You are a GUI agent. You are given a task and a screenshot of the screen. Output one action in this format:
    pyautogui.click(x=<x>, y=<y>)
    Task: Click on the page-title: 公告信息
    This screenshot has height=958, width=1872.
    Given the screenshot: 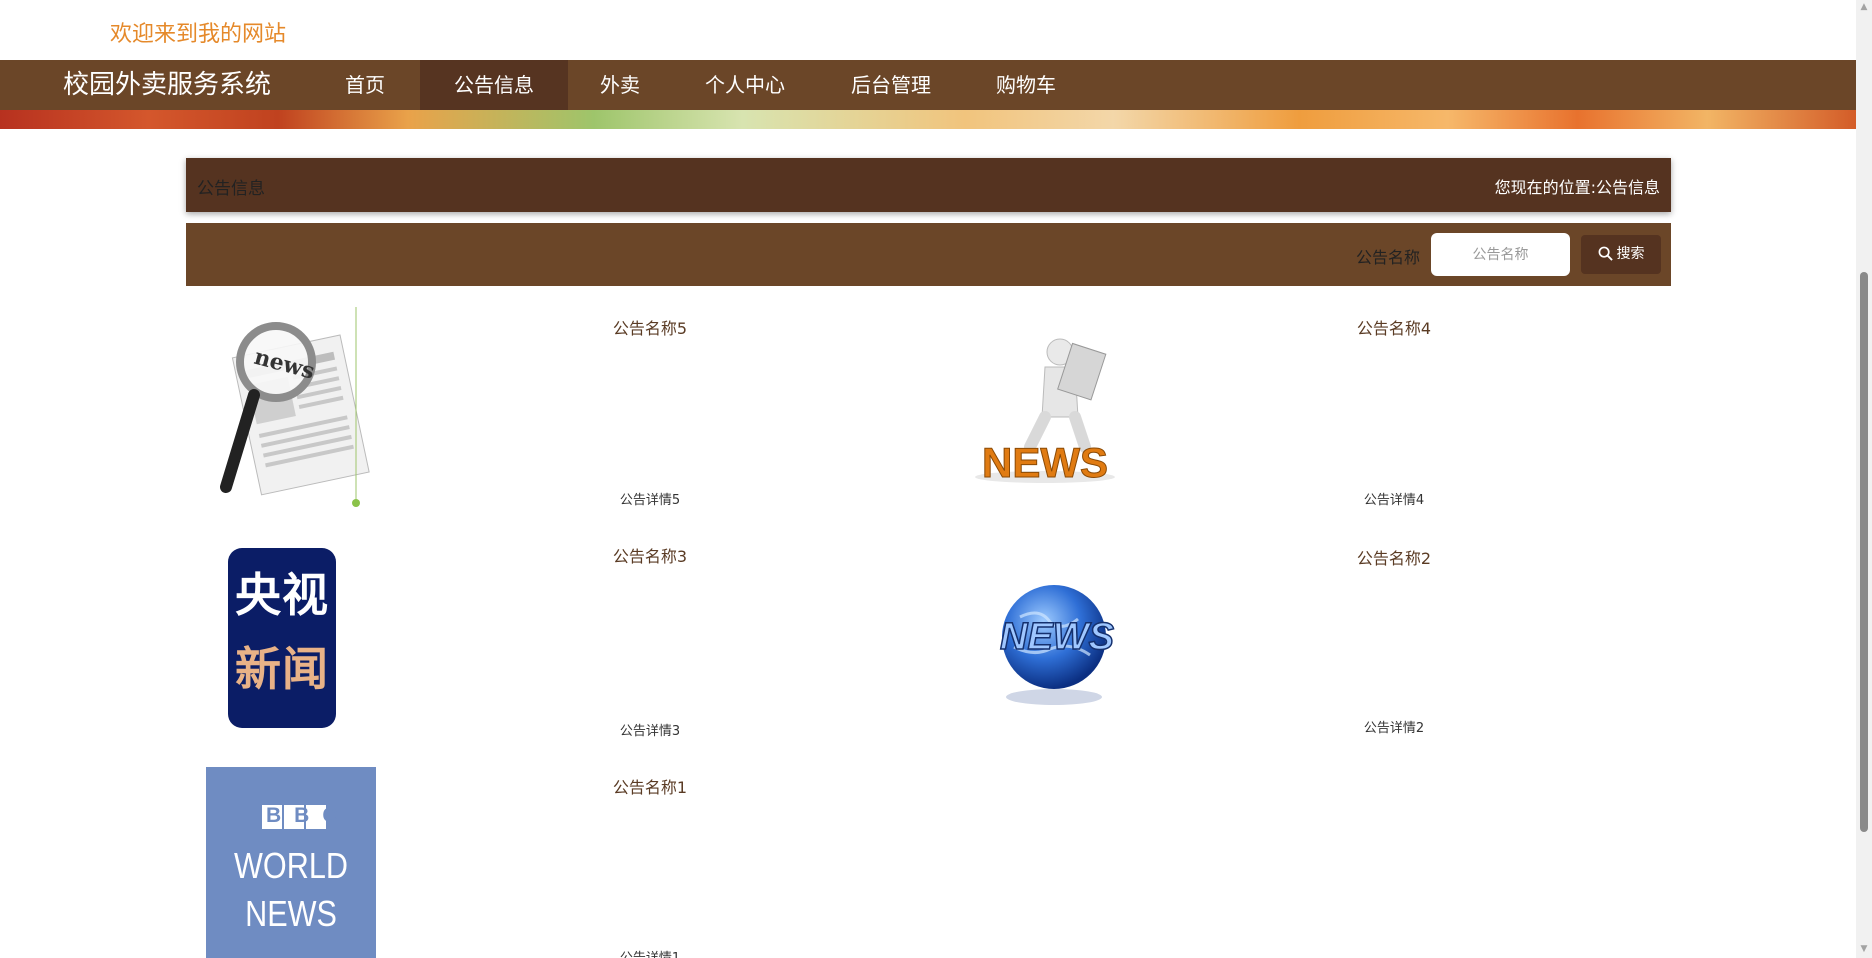 What is the action you would take?
    pyautogui.click(x=231, y=189)
    